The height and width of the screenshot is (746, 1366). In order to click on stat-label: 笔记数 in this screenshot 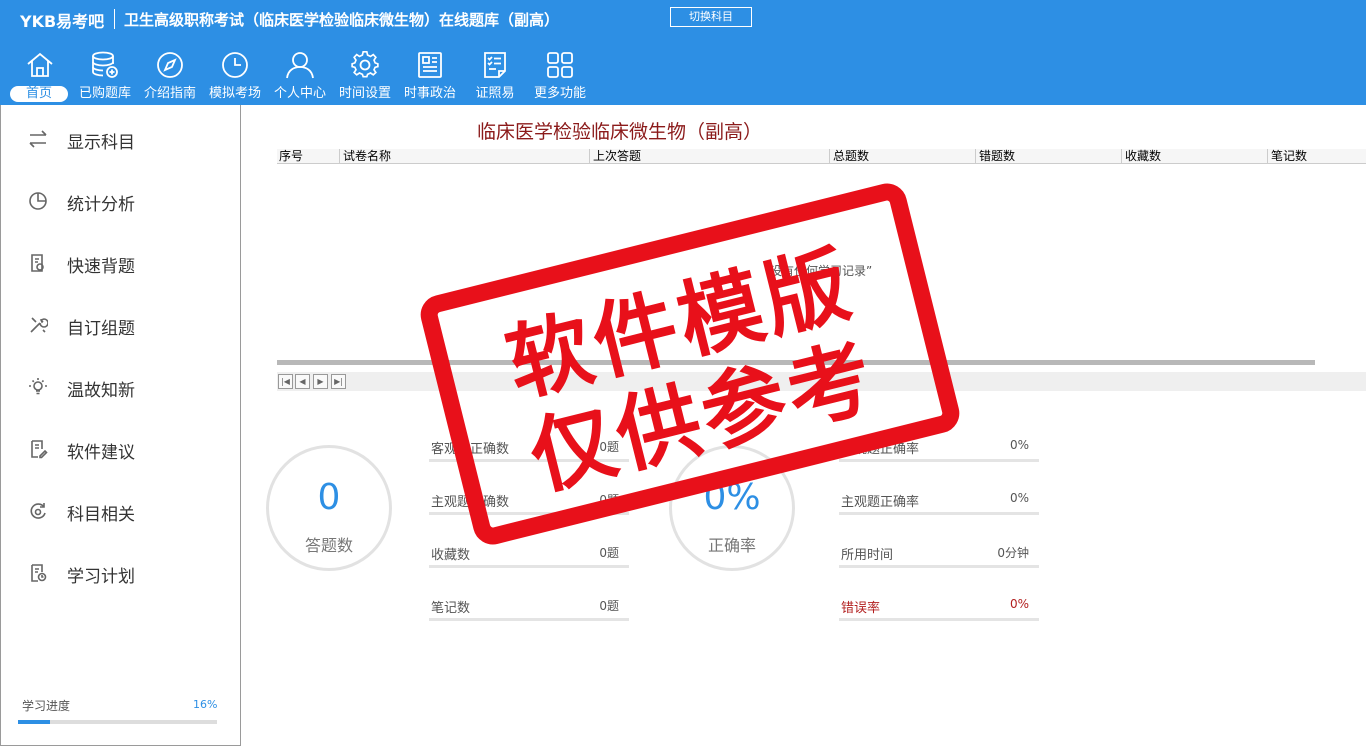, I will do `click(451, 608)`.